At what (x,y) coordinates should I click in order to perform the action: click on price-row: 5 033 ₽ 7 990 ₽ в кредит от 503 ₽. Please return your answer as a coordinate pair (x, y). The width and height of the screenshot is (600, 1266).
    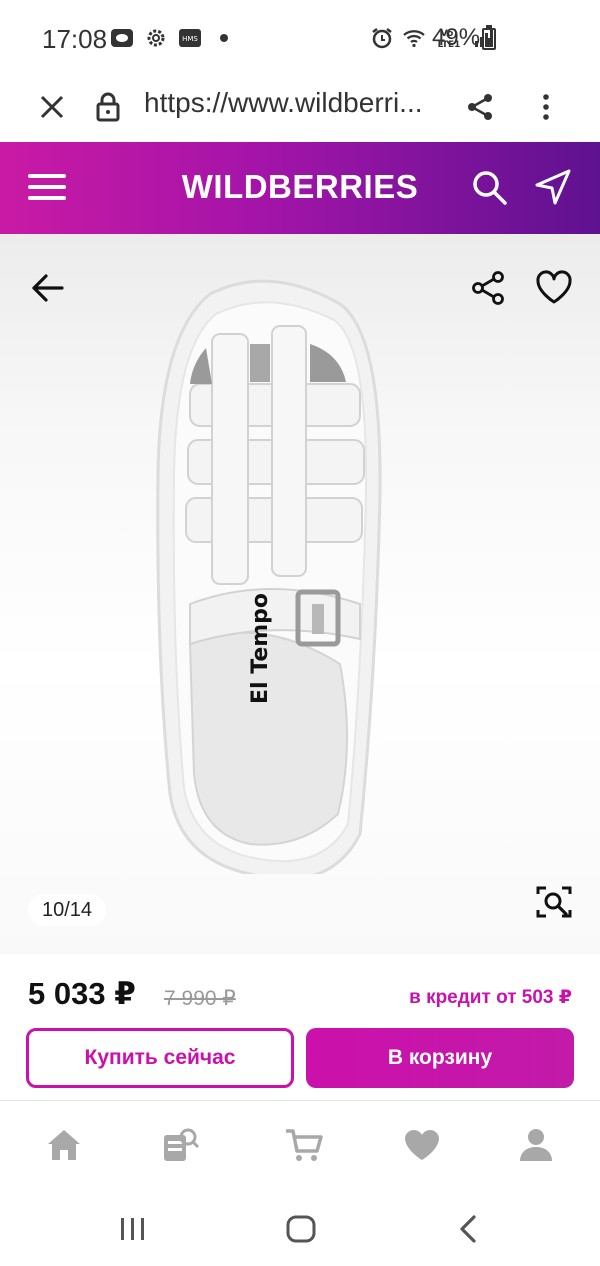
    Looking at the image, I should click on (300, 986).